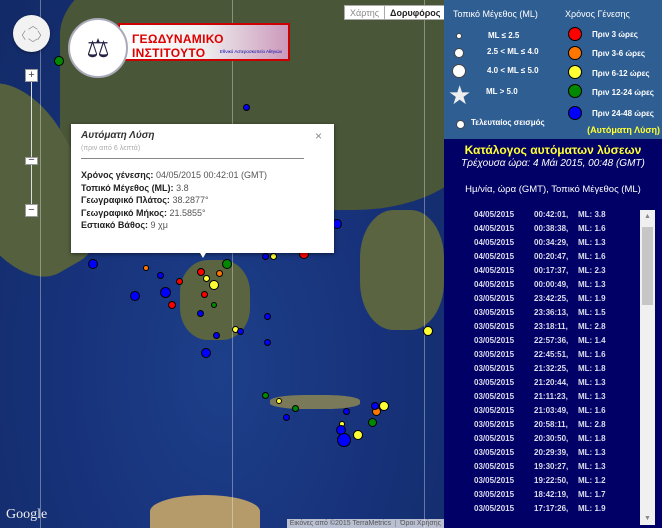 The image size is (662, 528). I want to click on zoom-slider-handle: −, so click(31, 160).